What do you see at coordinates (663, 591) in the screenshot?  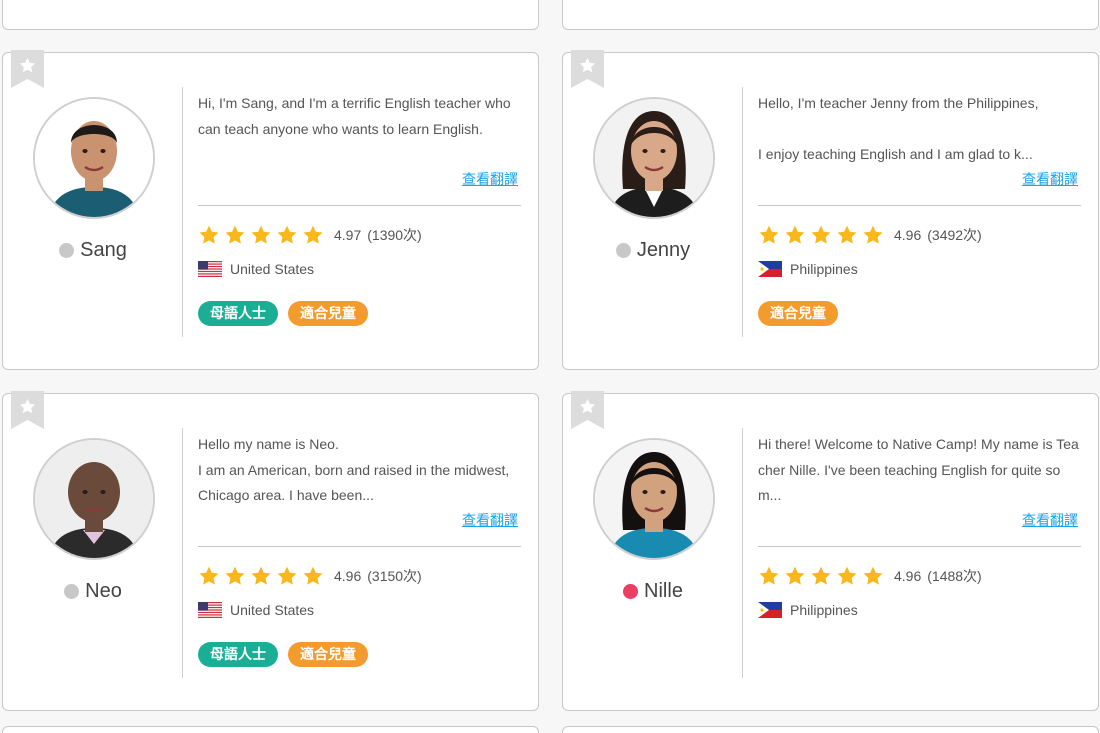 I see `teacher-name: Nille` at bounding box center [663, 591].